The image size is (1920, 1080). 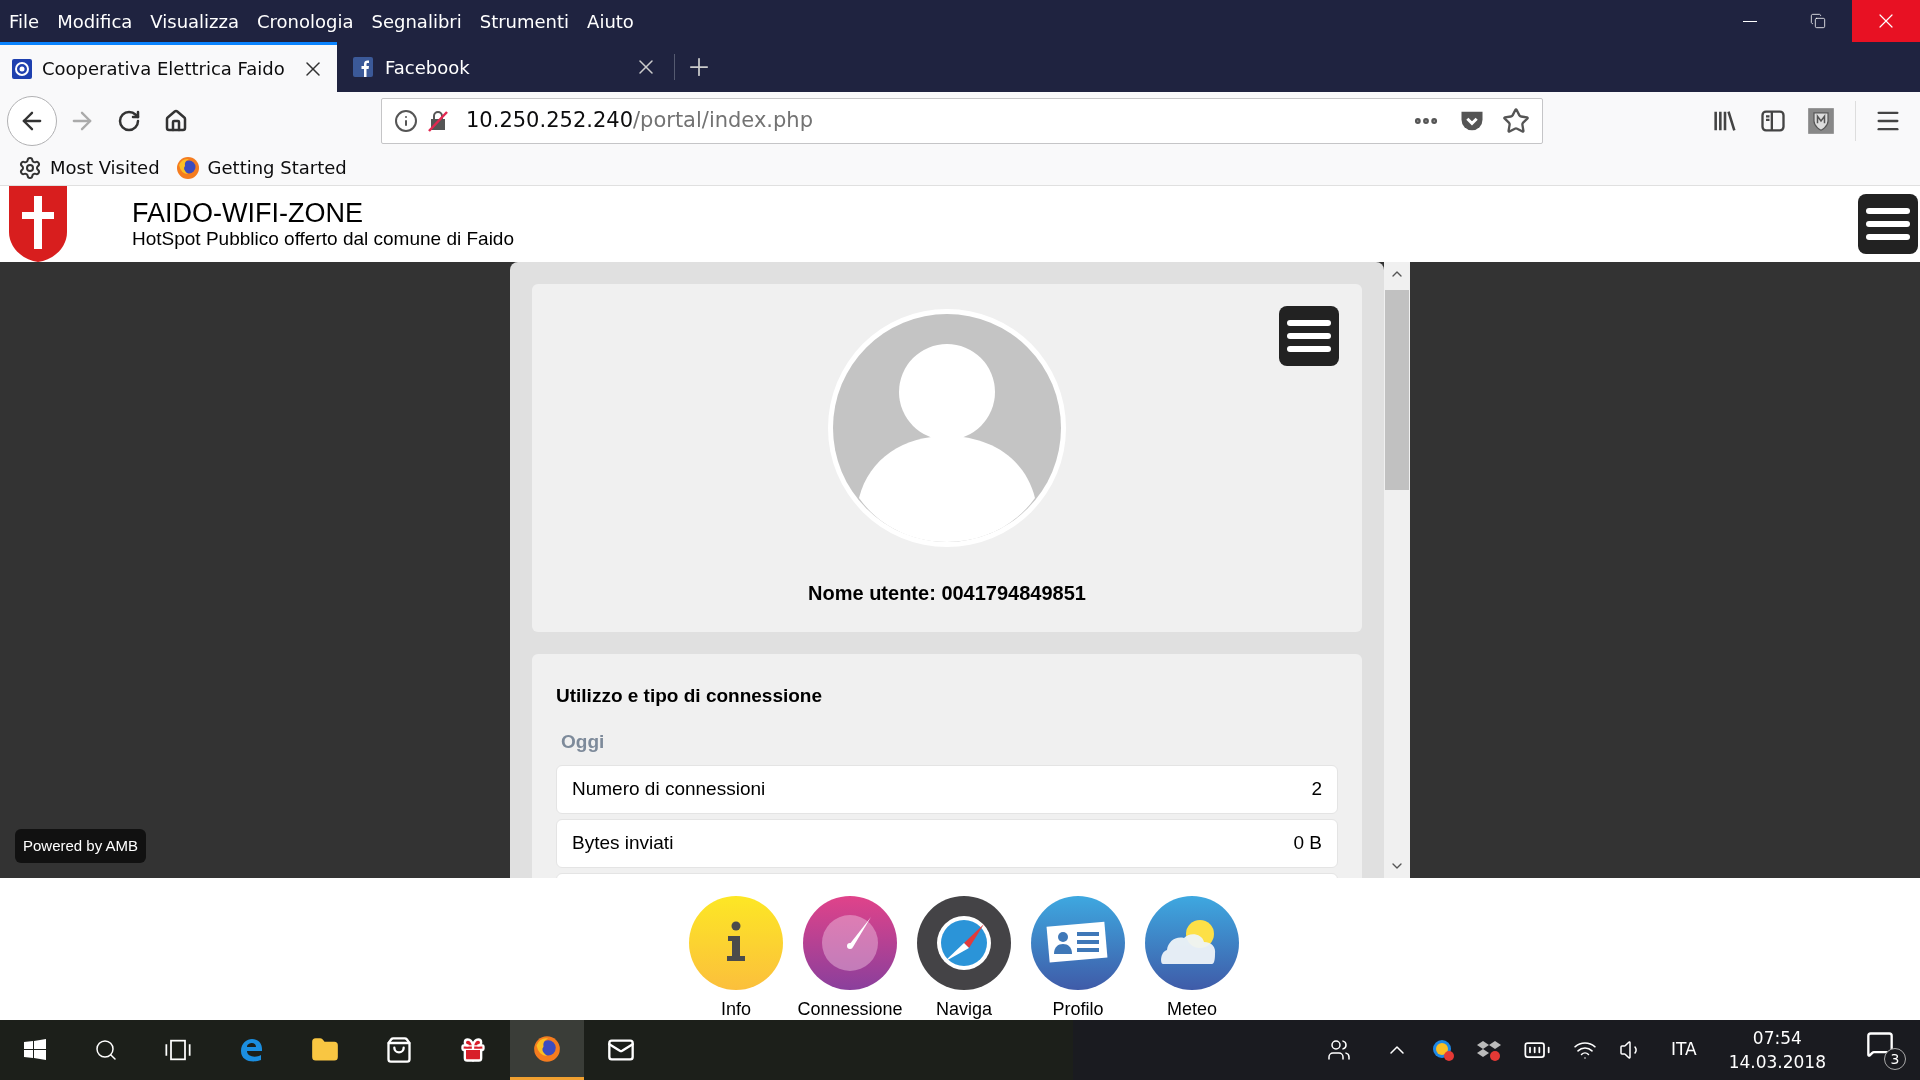 I want to click on reload-icon, so click(x=129, y=121).